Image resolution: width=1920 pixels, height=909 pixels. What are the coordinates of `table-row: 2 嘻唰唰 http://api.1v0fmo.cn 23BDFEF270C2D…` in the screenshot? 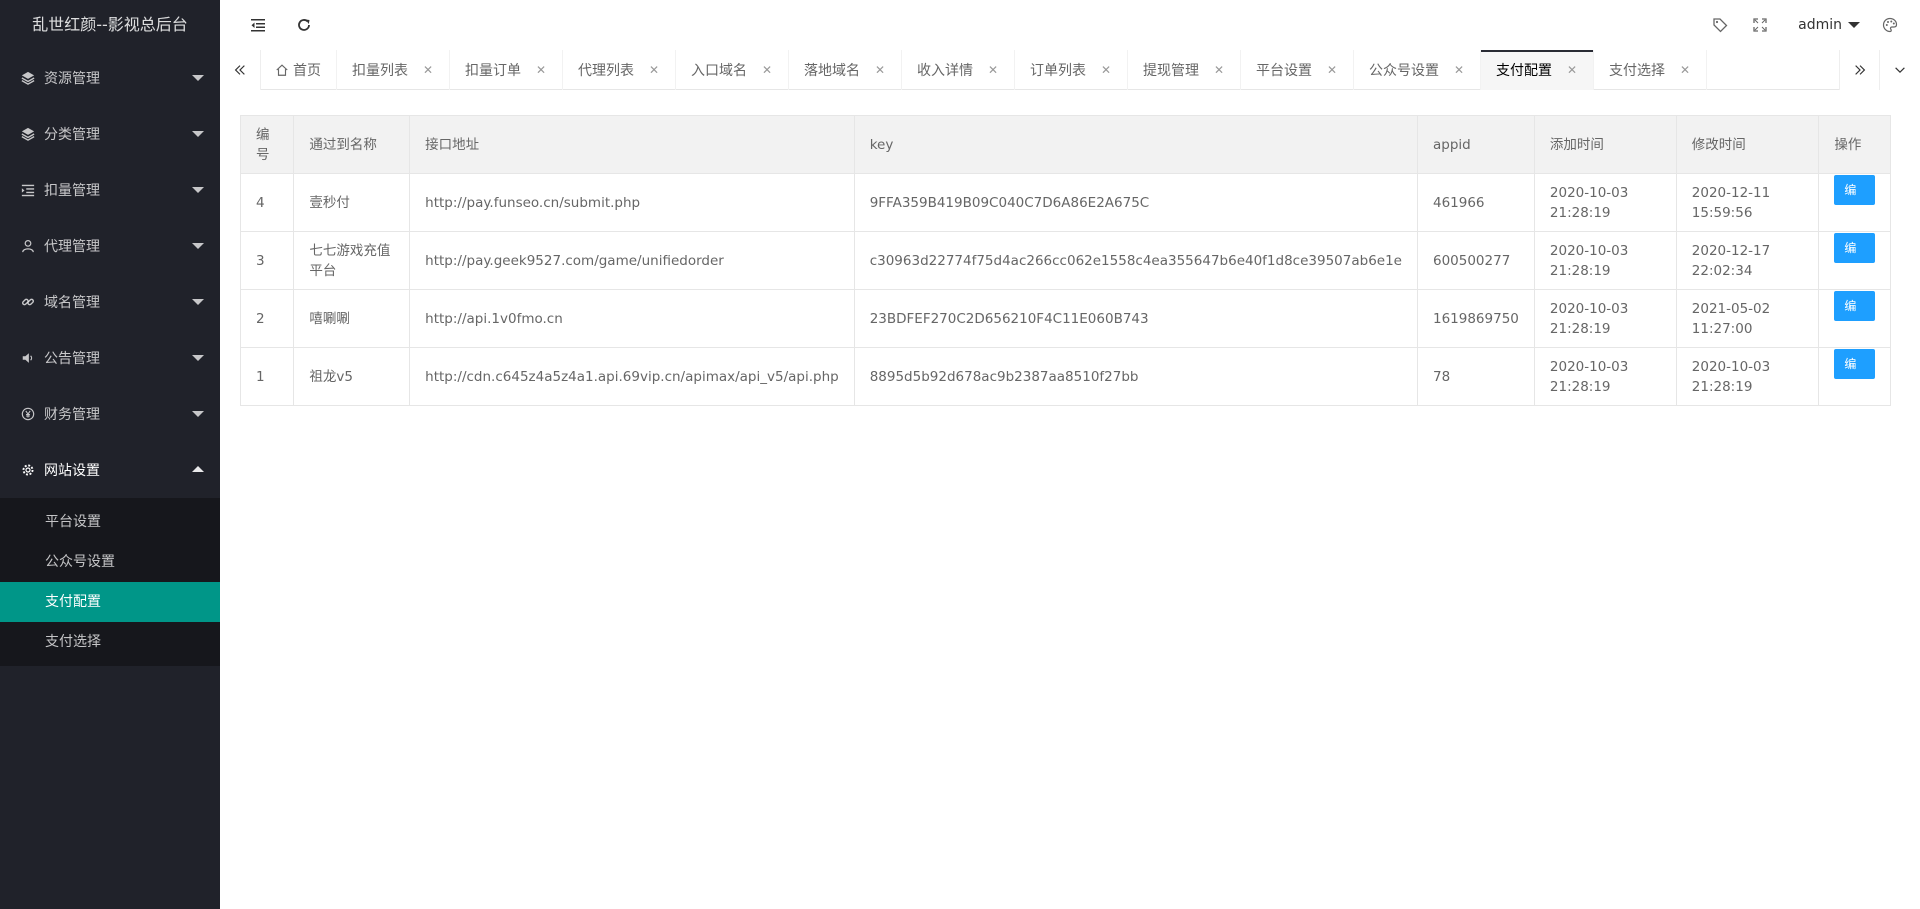 It's located at (1065, 318).